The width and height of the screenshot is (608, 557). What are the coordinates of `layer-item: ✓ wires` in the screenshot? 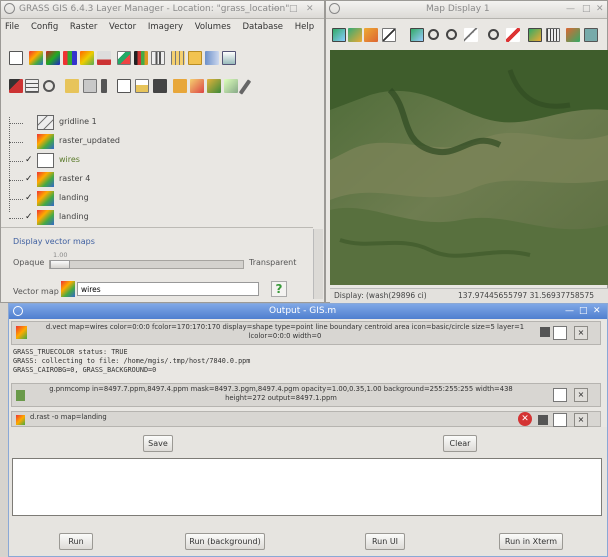 It's located at (157, 161).